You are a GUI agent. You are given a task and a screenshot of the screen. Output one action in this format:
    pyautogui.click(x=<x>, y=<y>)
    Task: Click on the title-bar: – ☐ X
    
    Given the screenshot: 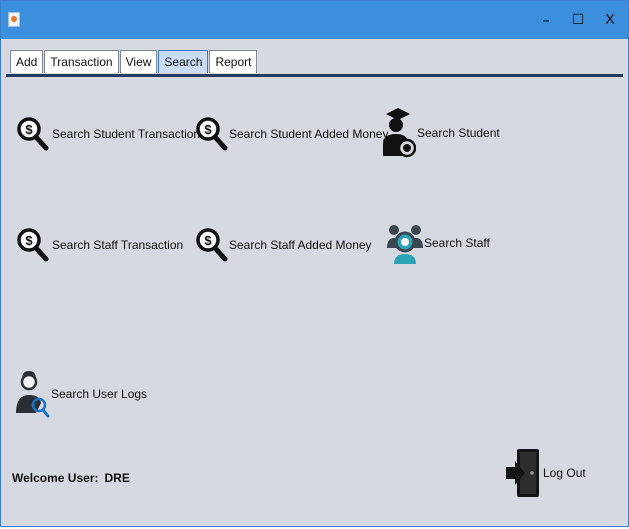 What is the action you would take?
    pyautogui.click(x=314, y=20)
    